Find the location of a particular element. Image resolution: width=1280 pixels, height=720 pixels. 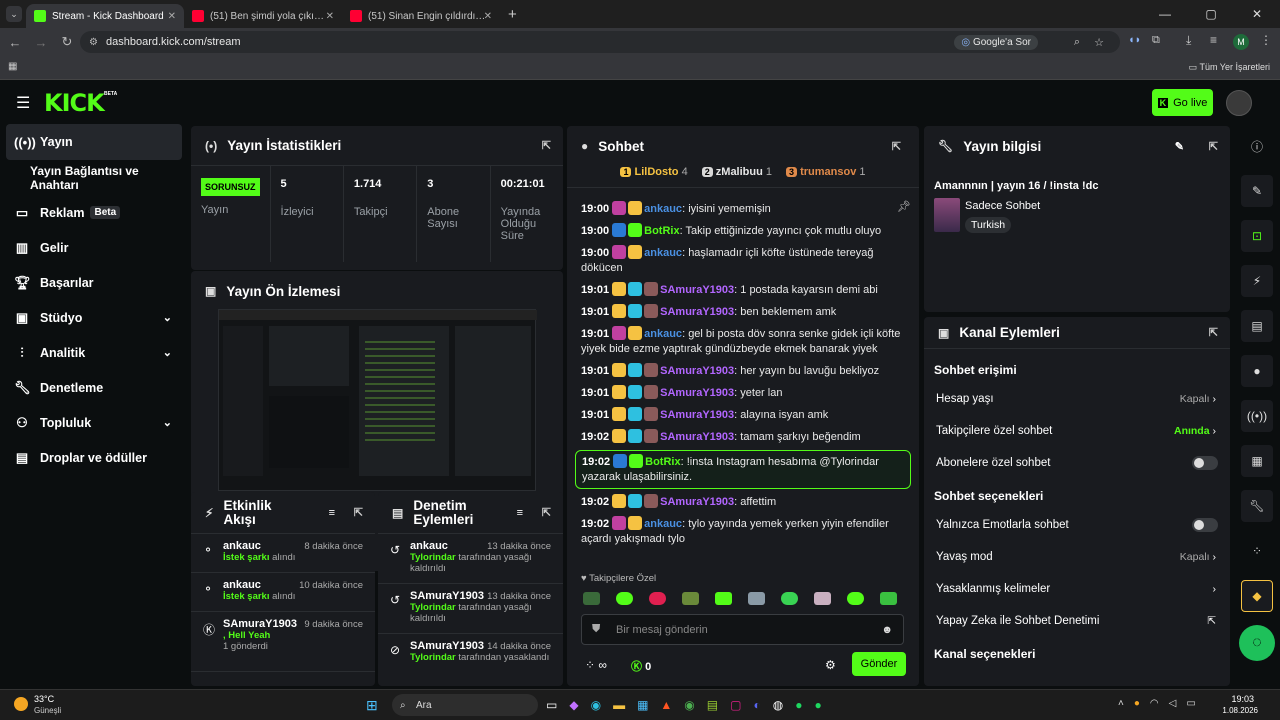

category-name: Sadece Sohbet is located at coordinates (1002, 206).